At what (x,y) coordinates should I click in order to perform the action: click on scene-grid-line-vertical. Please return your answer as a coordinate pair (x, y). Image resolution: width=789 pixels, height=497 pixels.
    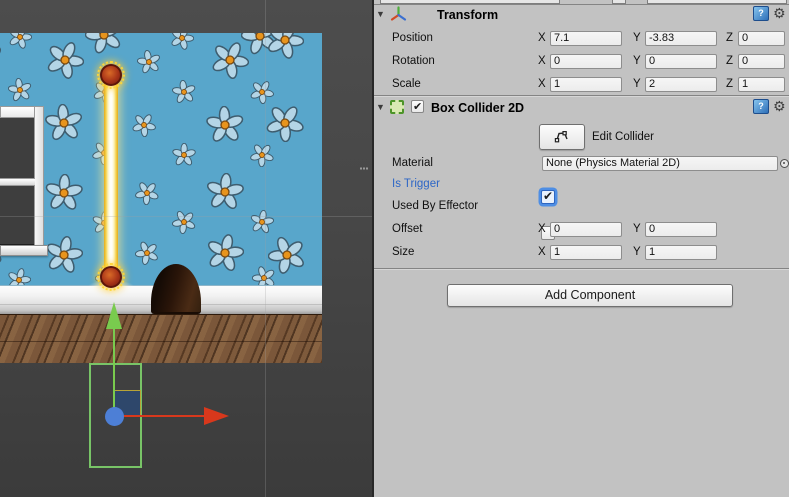
    Looking at the image, I should click on (265, 248).